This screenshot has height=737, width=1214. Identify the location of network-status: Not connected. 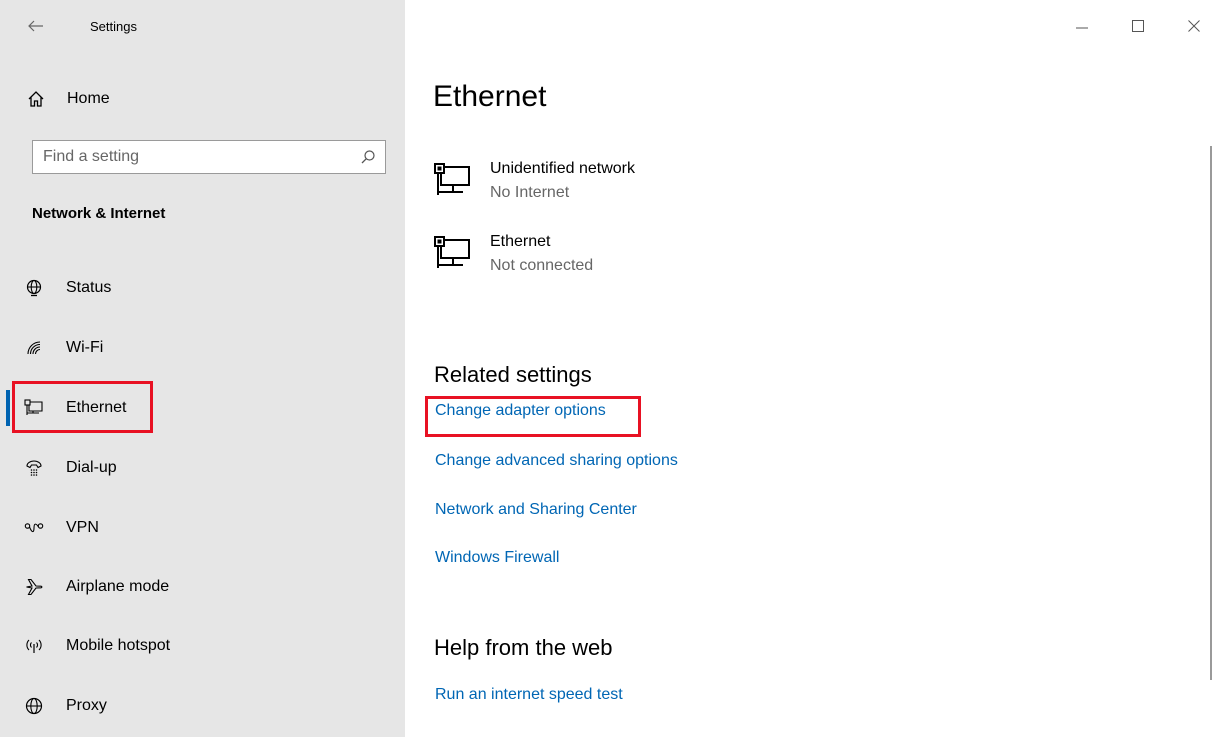
(542, 265).